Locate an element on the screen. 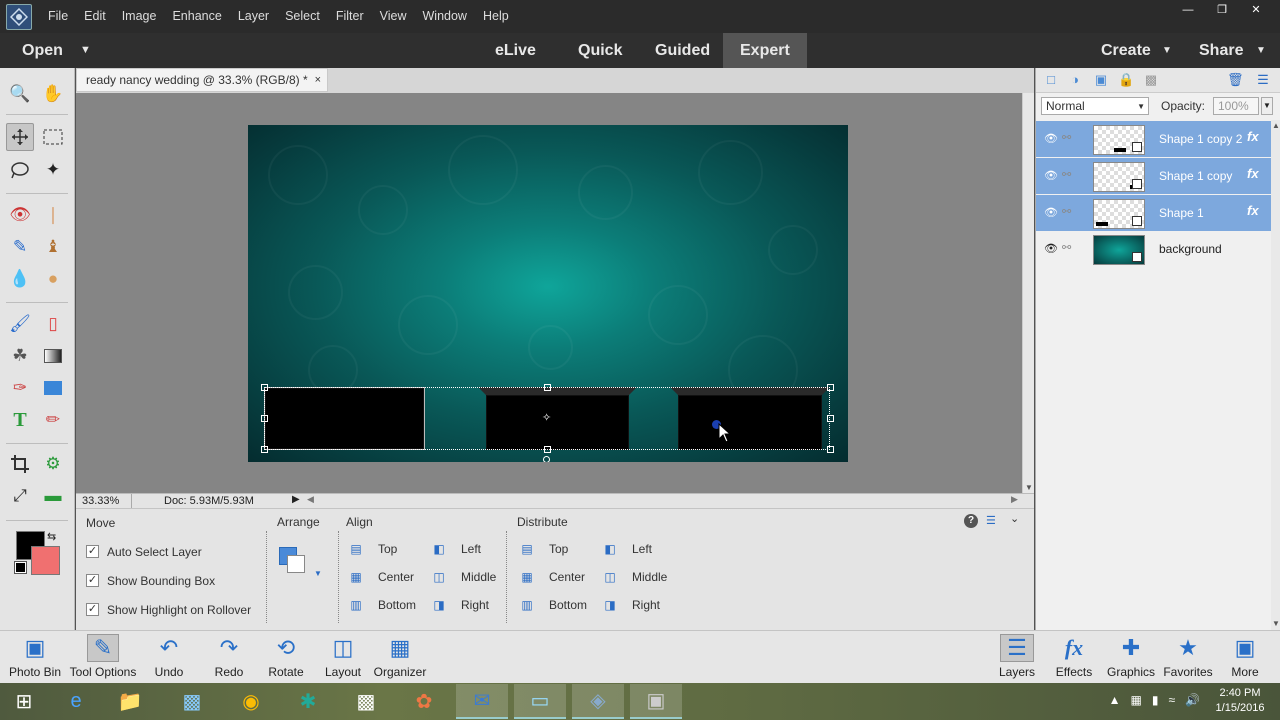  align-middle-icon: ◫ is located at coordinates (439, 577).